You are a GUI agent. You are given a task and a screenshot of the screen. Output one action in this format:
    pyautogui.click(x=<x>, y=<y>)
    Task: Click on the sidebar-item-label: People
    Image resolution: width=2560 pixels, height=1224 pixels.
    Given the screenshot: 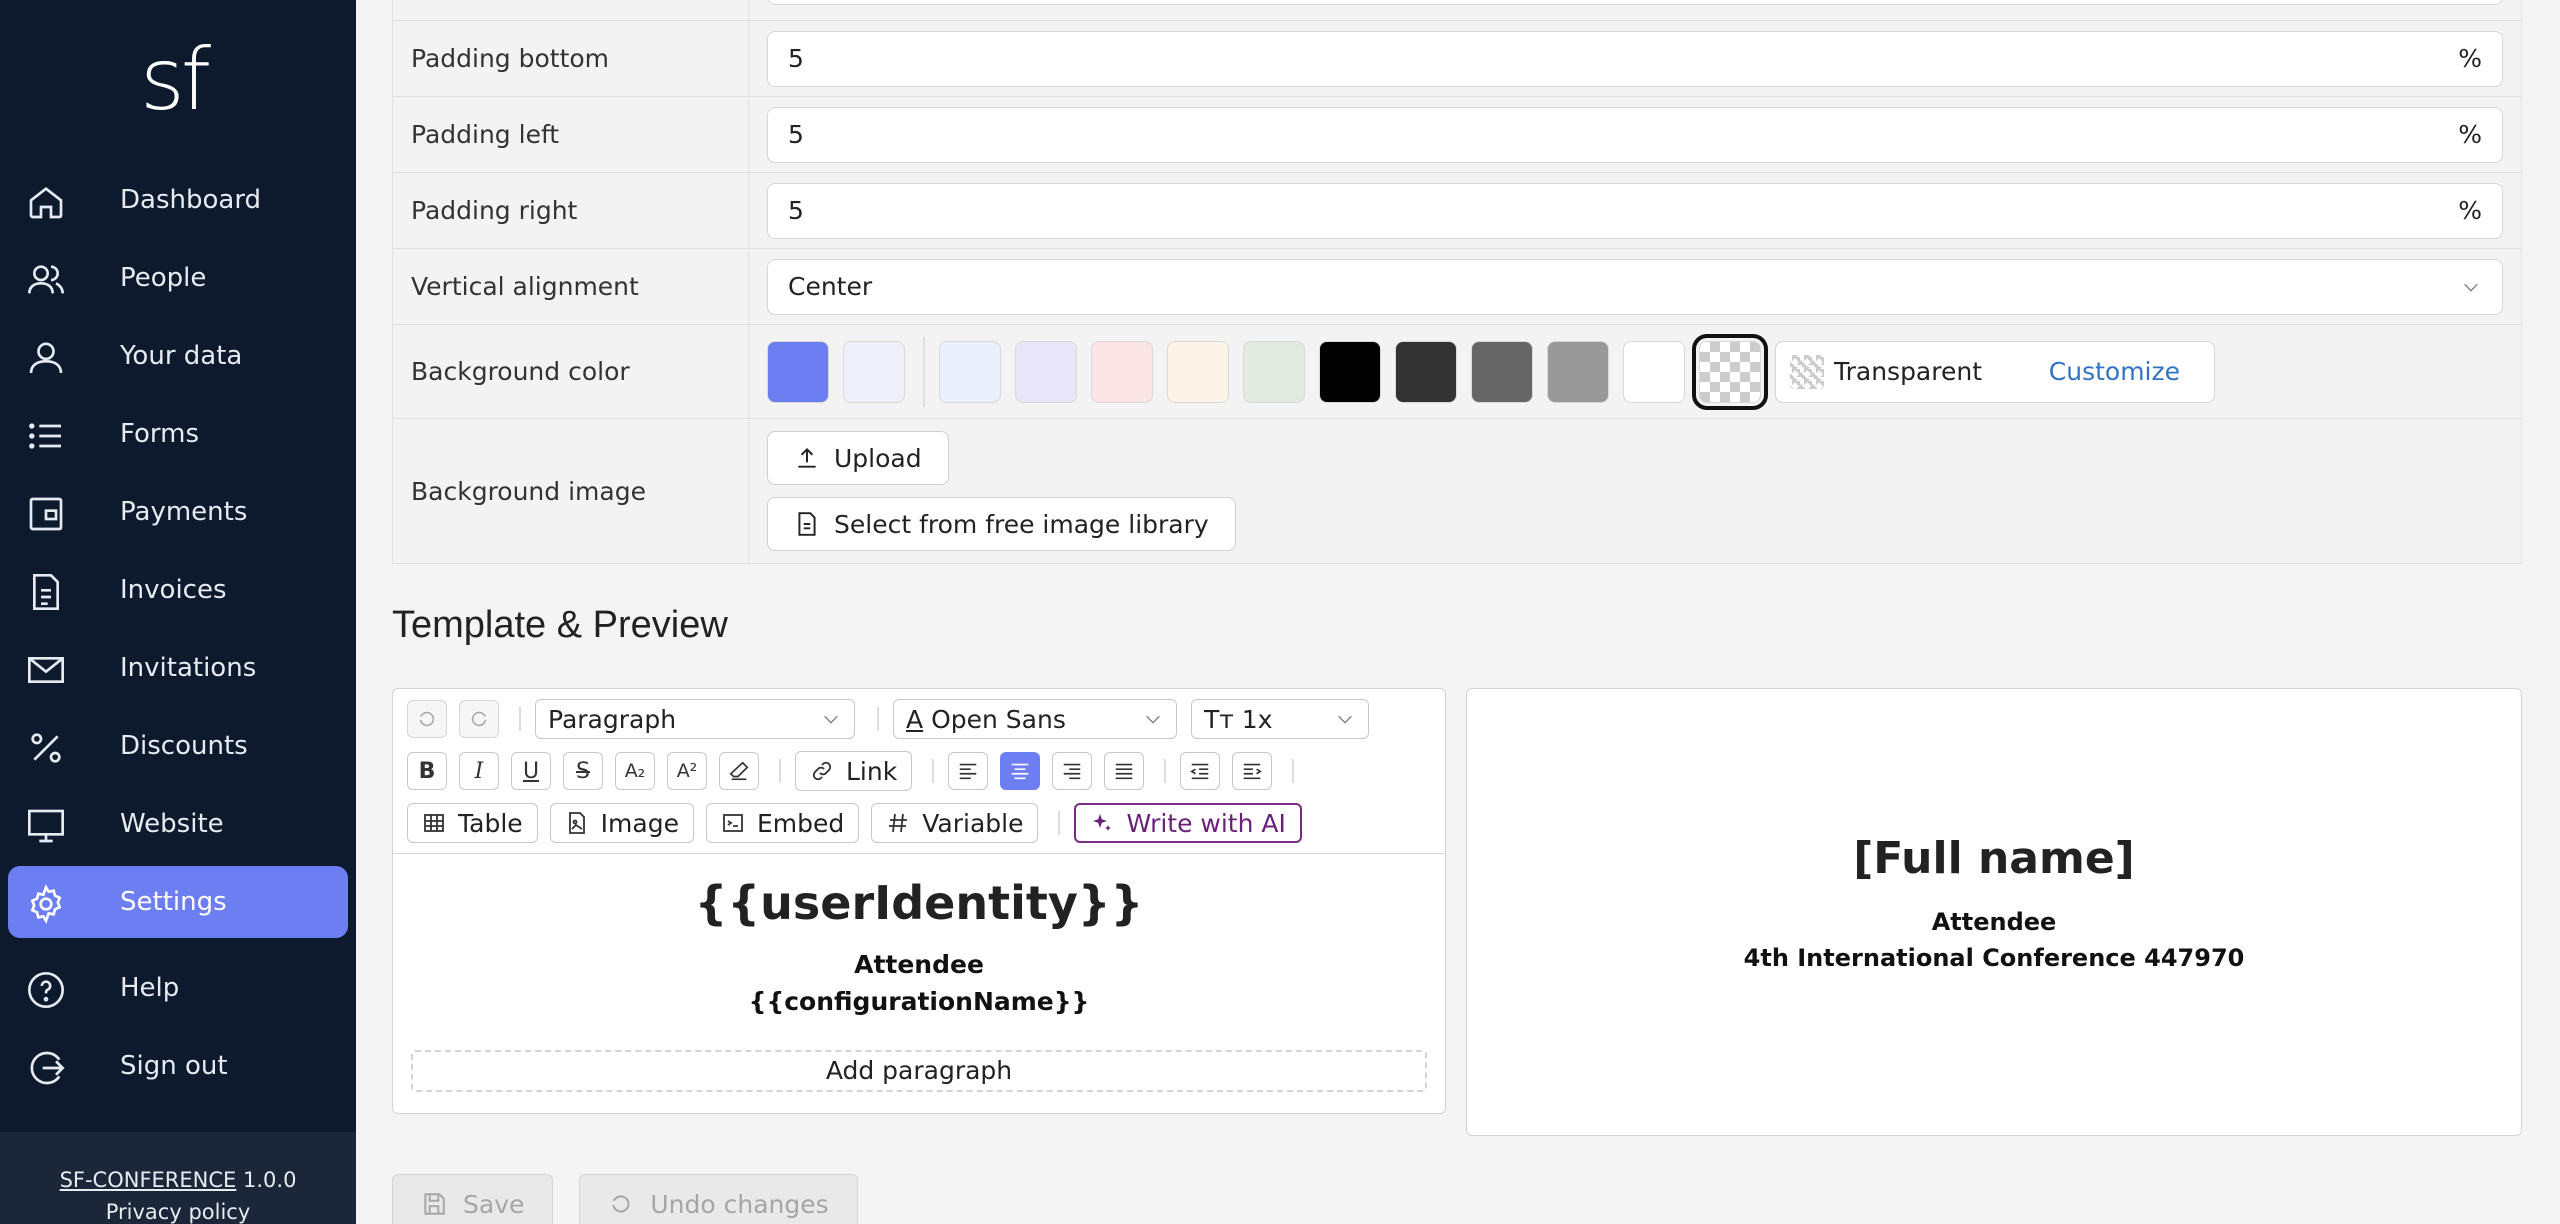 What is the action you would take?
    pyautogui.click(x=163, y=278)
    